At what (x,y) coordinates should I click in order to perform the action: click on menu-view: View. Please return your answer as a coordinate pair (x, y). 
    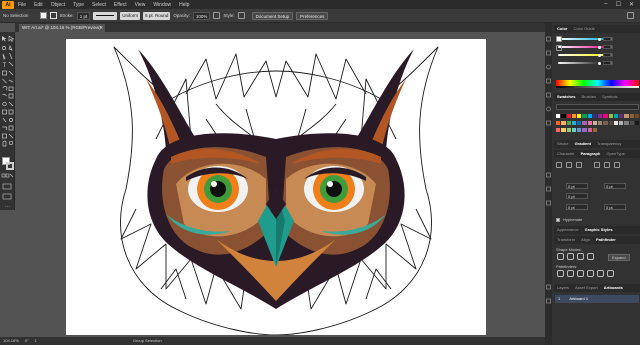
    Looking at the image, I should click on (140, 5).